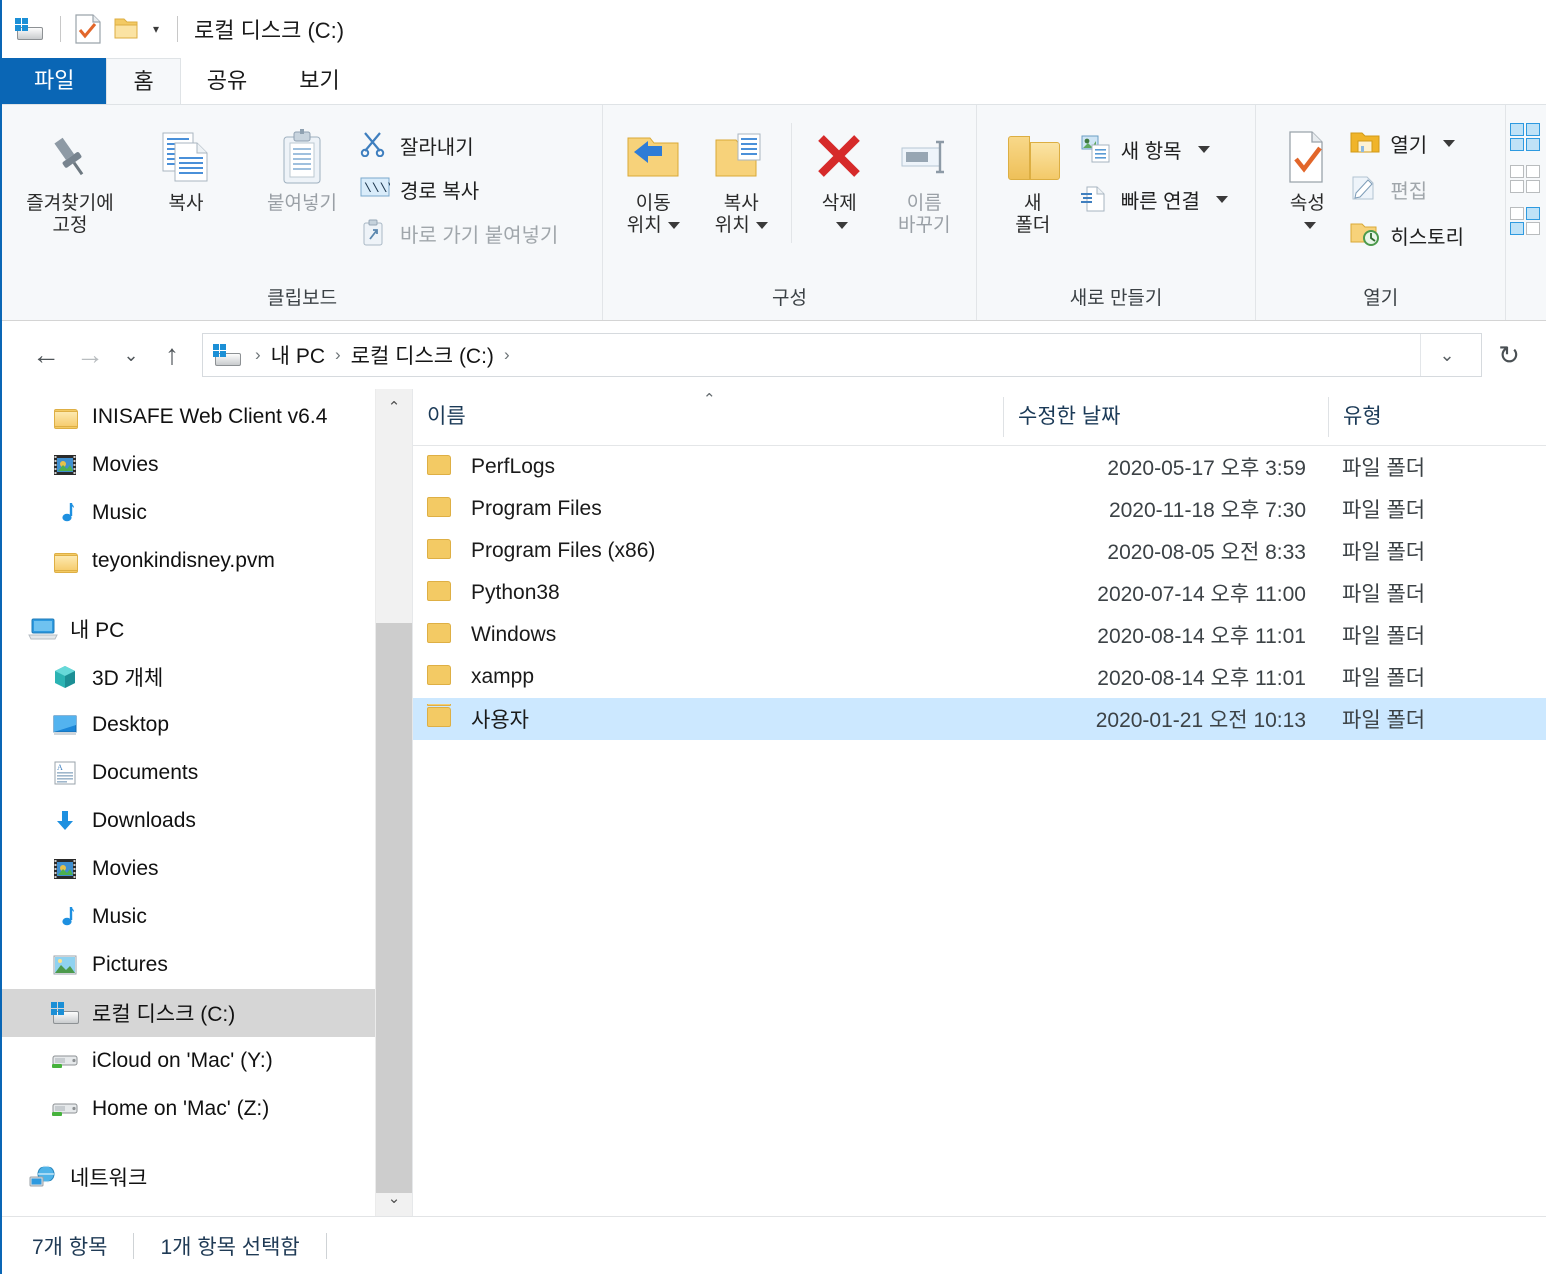  I want to click on scroll-up-arrow: ⌃, so click(394, 407).